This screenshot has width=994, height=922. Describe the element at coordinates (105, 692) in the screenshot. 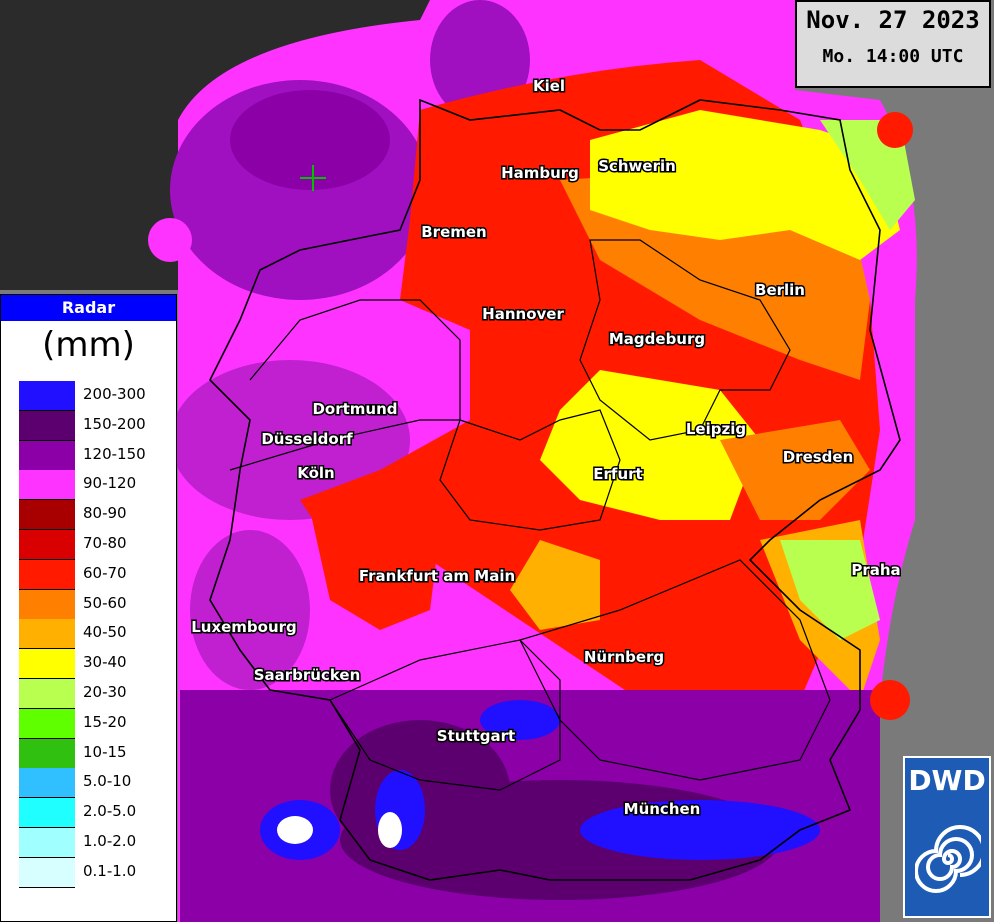

I see `legend-label: 20-30` at that location.